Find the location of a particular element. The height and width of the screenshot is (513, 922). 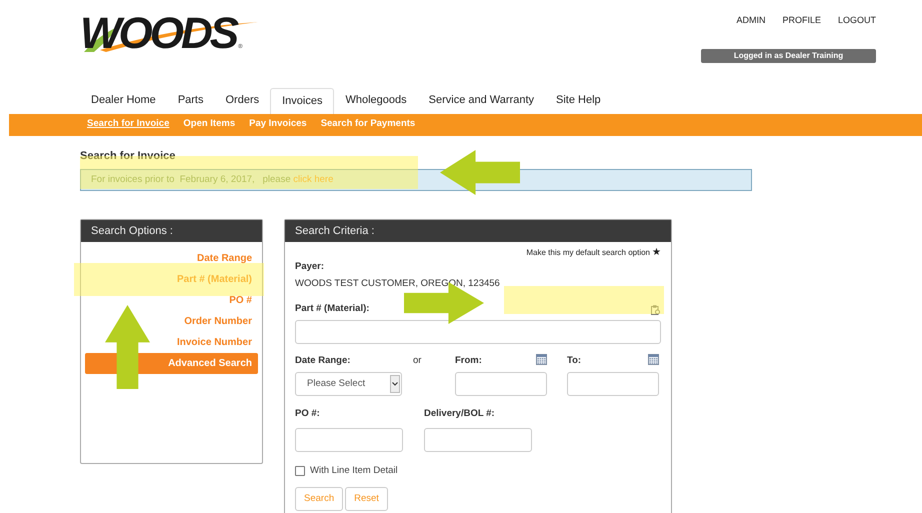

checkbox-label: With Line Item Detail is located at coordinates (354, 471).